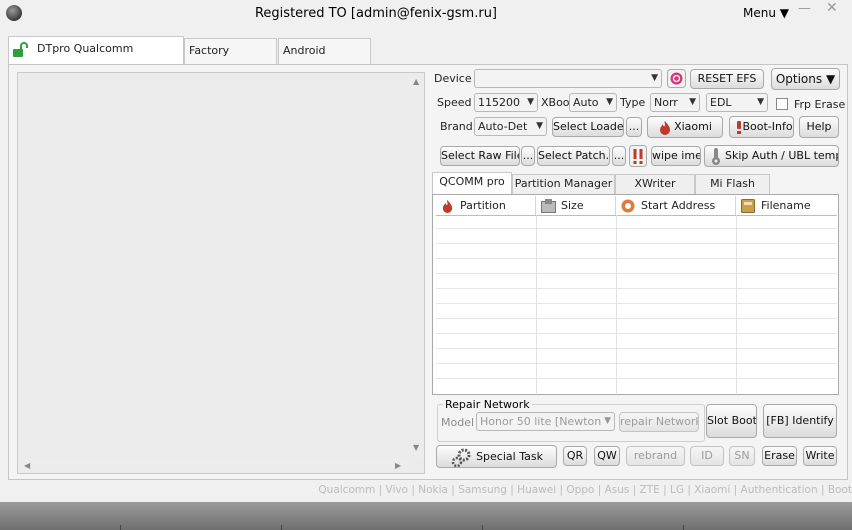  What do you see at coordinates (666, 102) in the screenshot?
I see `type-value: Norr` at bounding box center [666, 102].